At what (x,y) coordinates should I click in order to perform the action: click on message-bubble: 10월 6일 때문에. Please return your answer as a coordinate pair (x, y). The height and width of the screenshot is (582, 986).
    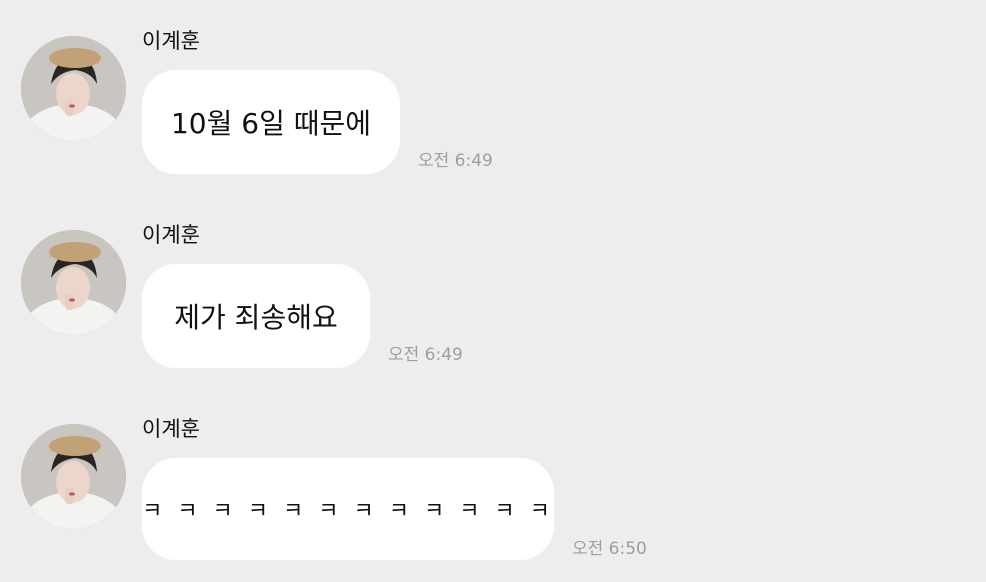
    Looking at the image, I should click on (271, 122).